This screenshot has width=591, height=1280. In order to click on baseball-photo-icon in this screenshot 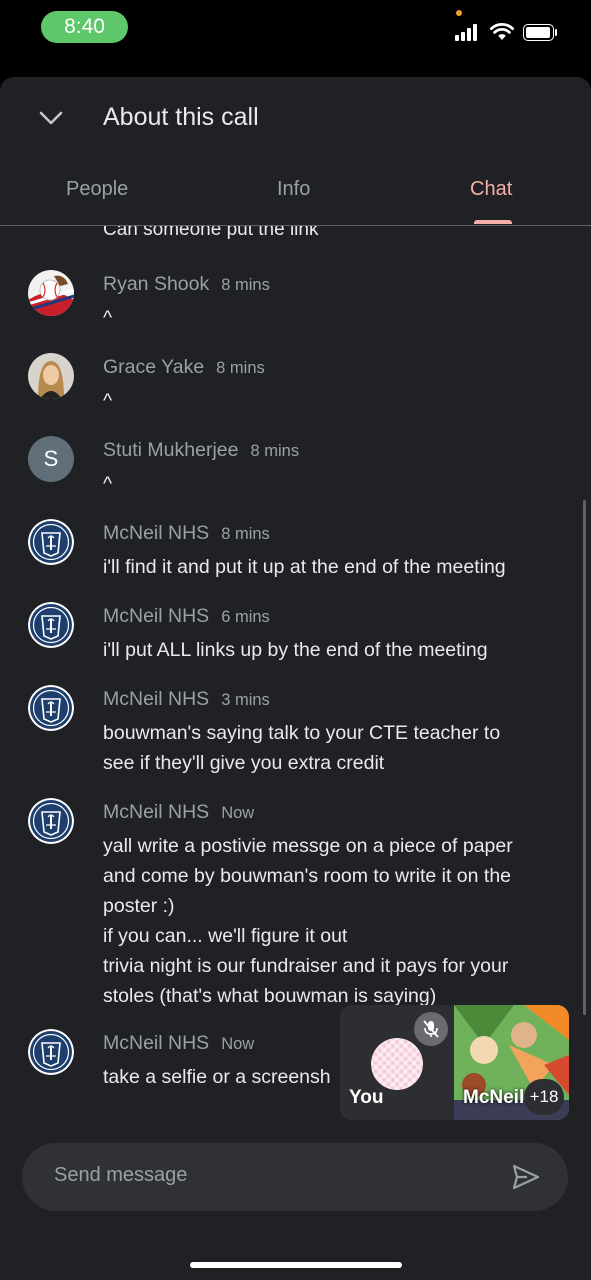, I will do `click(51, 293)`.